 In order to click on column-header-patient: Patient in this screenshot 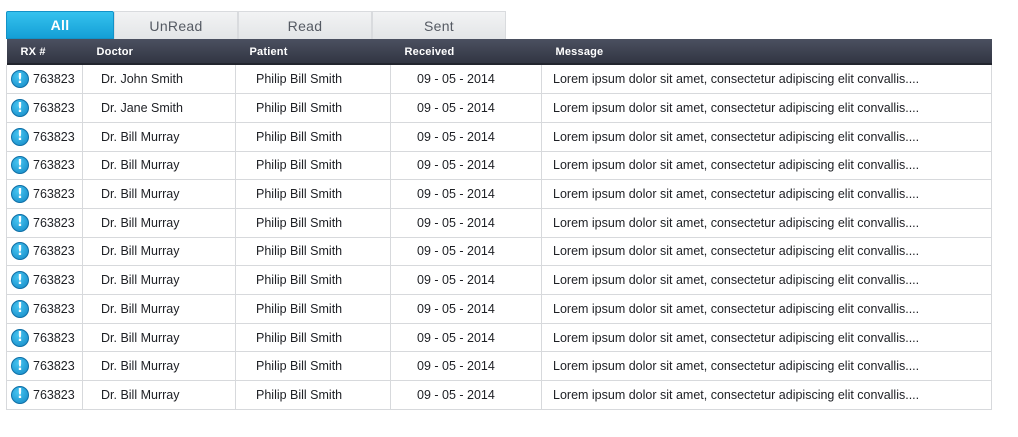, I will do `click(313, 52)`.